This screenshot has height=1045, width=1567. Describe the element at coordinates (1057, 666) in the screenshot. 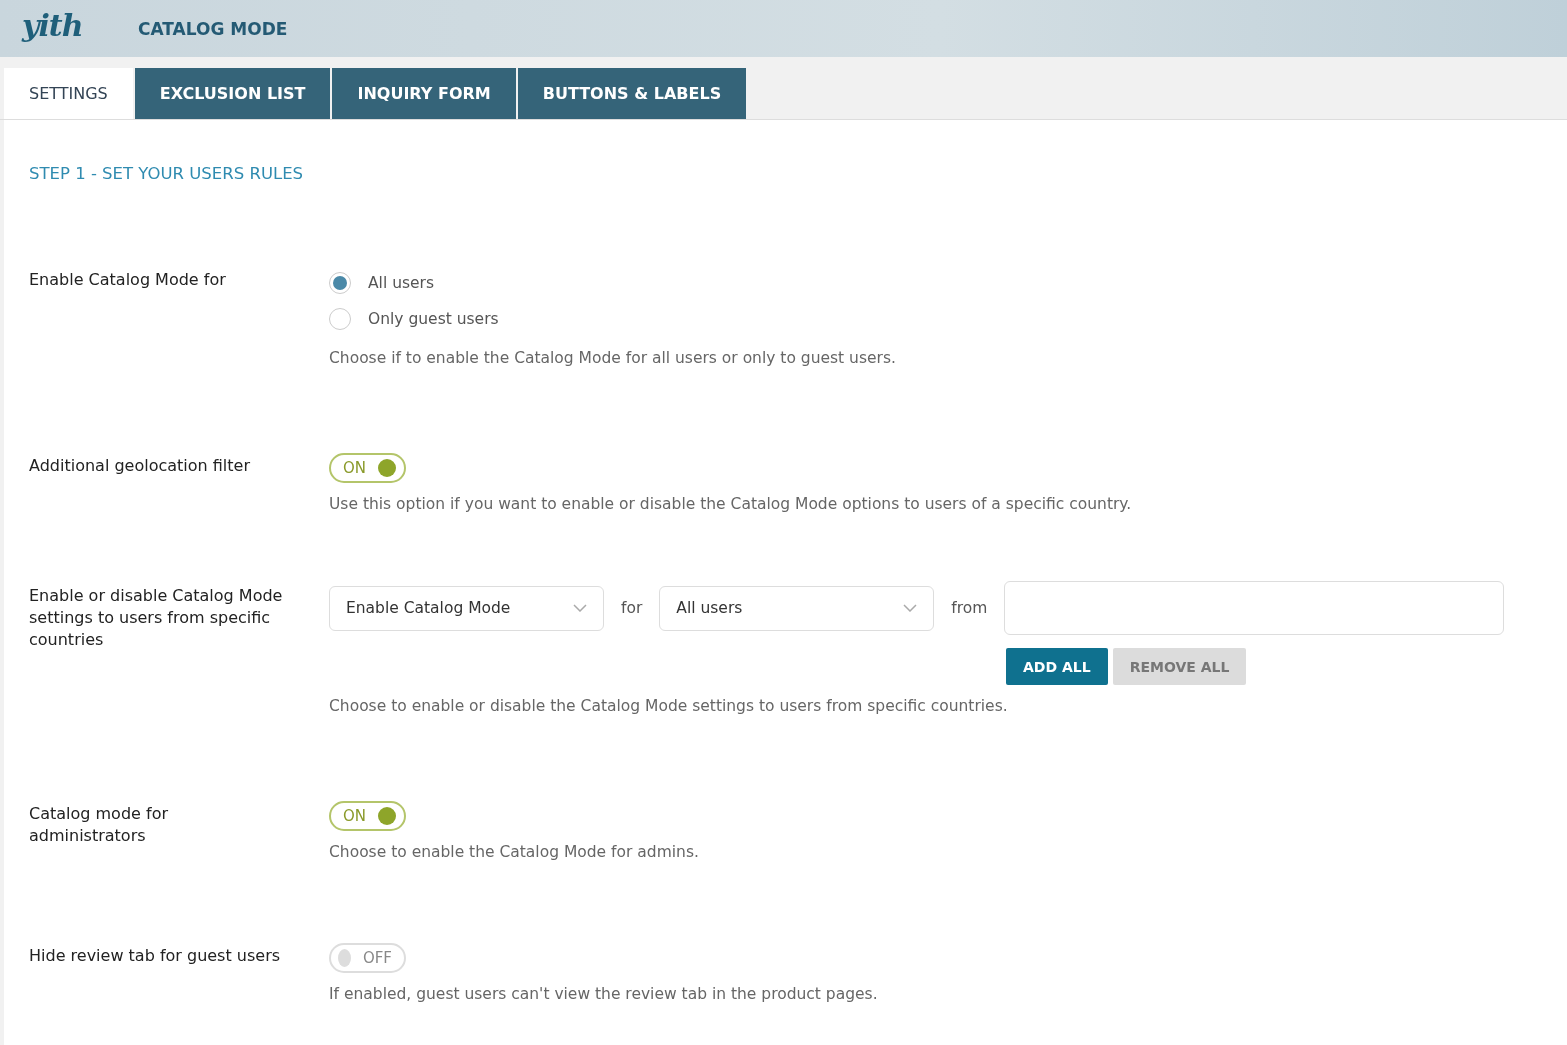

I see `add-all-button: ADD ALL` at that location.